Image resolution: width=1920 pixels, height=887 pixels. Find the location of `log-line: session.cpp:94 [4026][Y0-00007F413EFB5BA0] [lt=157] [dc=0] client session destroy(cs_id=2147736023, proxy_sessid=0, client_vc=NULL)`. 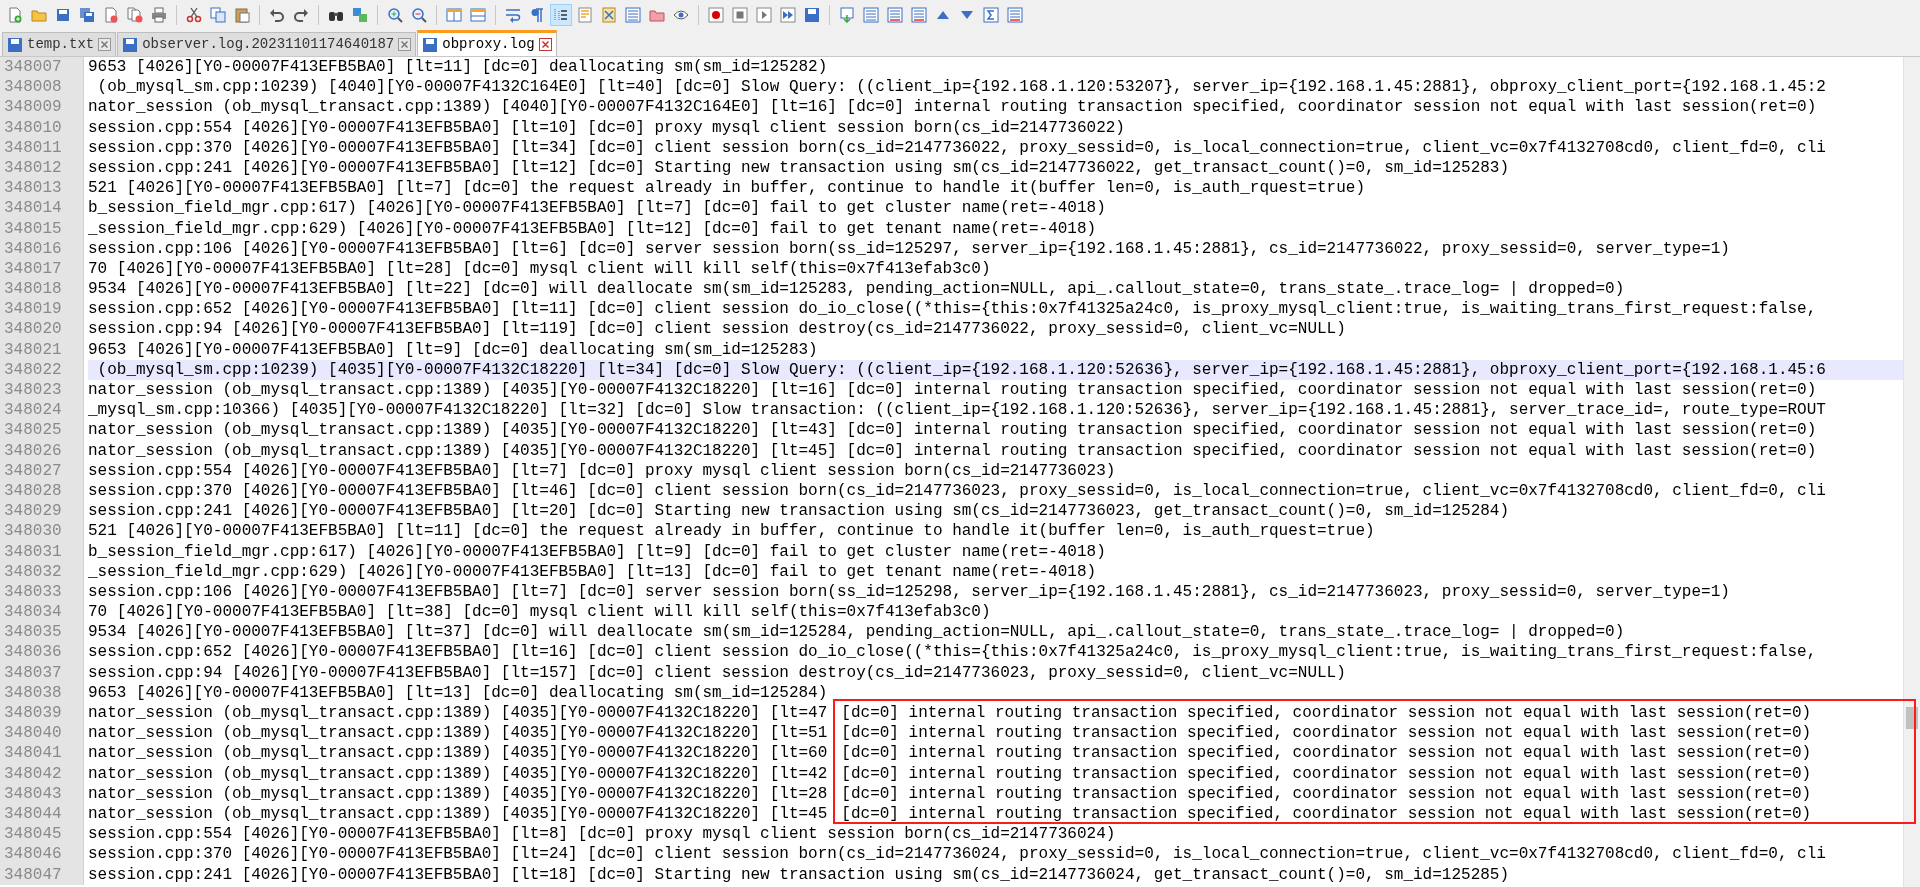

log-line: session.cpp:94 [4026][Y0-00007F413EFB5BA0] [lt=157] [dc=0] client session destroy(cs_id=2147736023, proxy_sessid=0, client_vc=NULL) is located at coordinates (717, 672).